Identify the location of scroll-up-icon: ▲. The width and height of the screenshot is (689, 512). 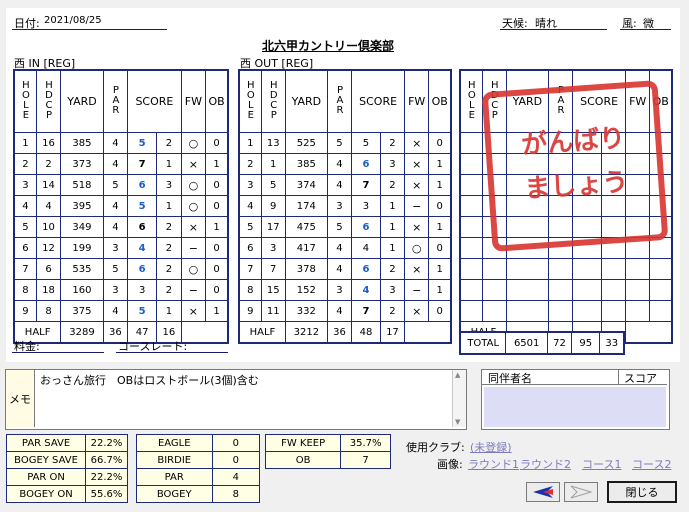
(457, 375).